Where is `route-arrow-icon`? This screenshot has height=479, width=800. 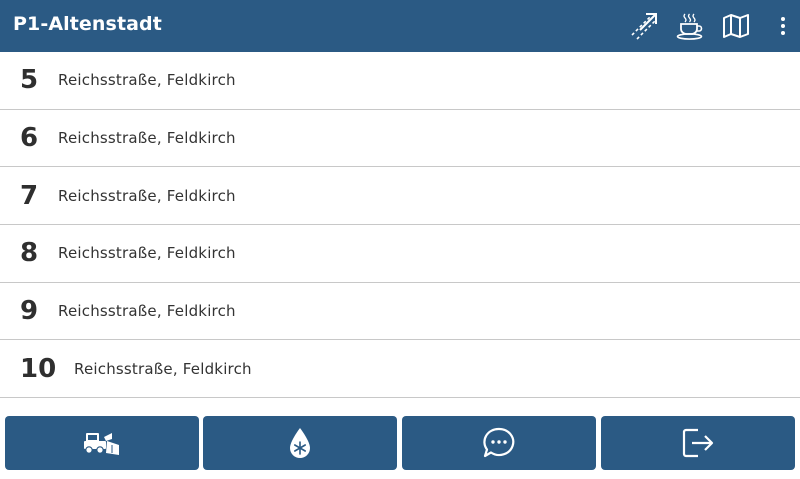 route-arrow-icon is located at coordinates (644, 26).